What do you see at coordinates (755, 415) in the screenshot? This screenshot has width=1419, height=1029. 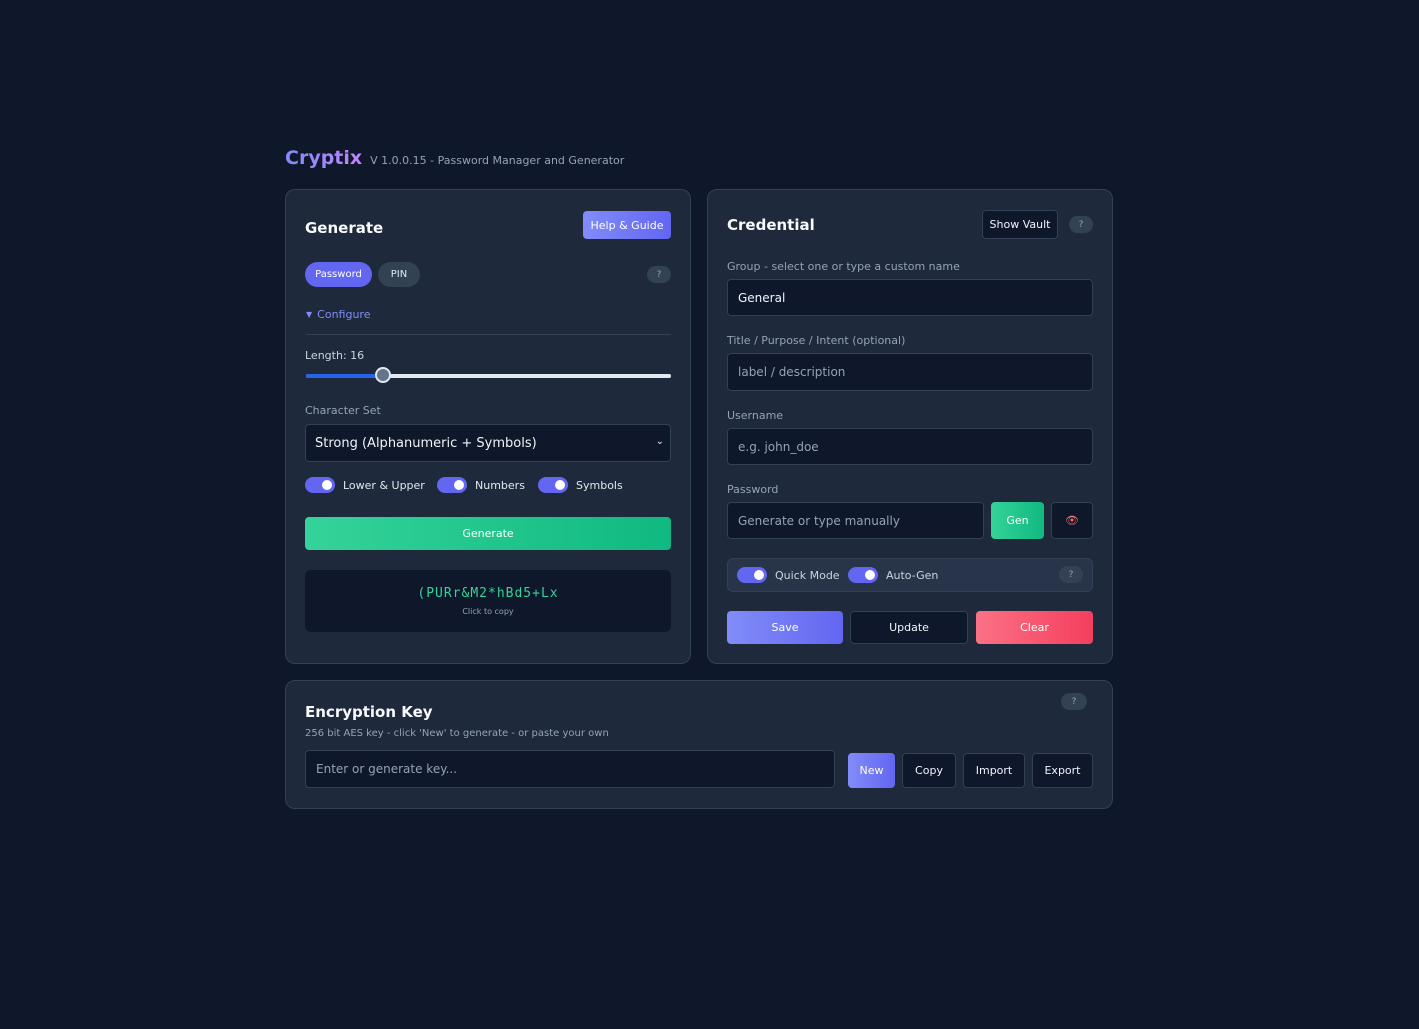 I see `username-label: Username` at bounding box center [755, 415].